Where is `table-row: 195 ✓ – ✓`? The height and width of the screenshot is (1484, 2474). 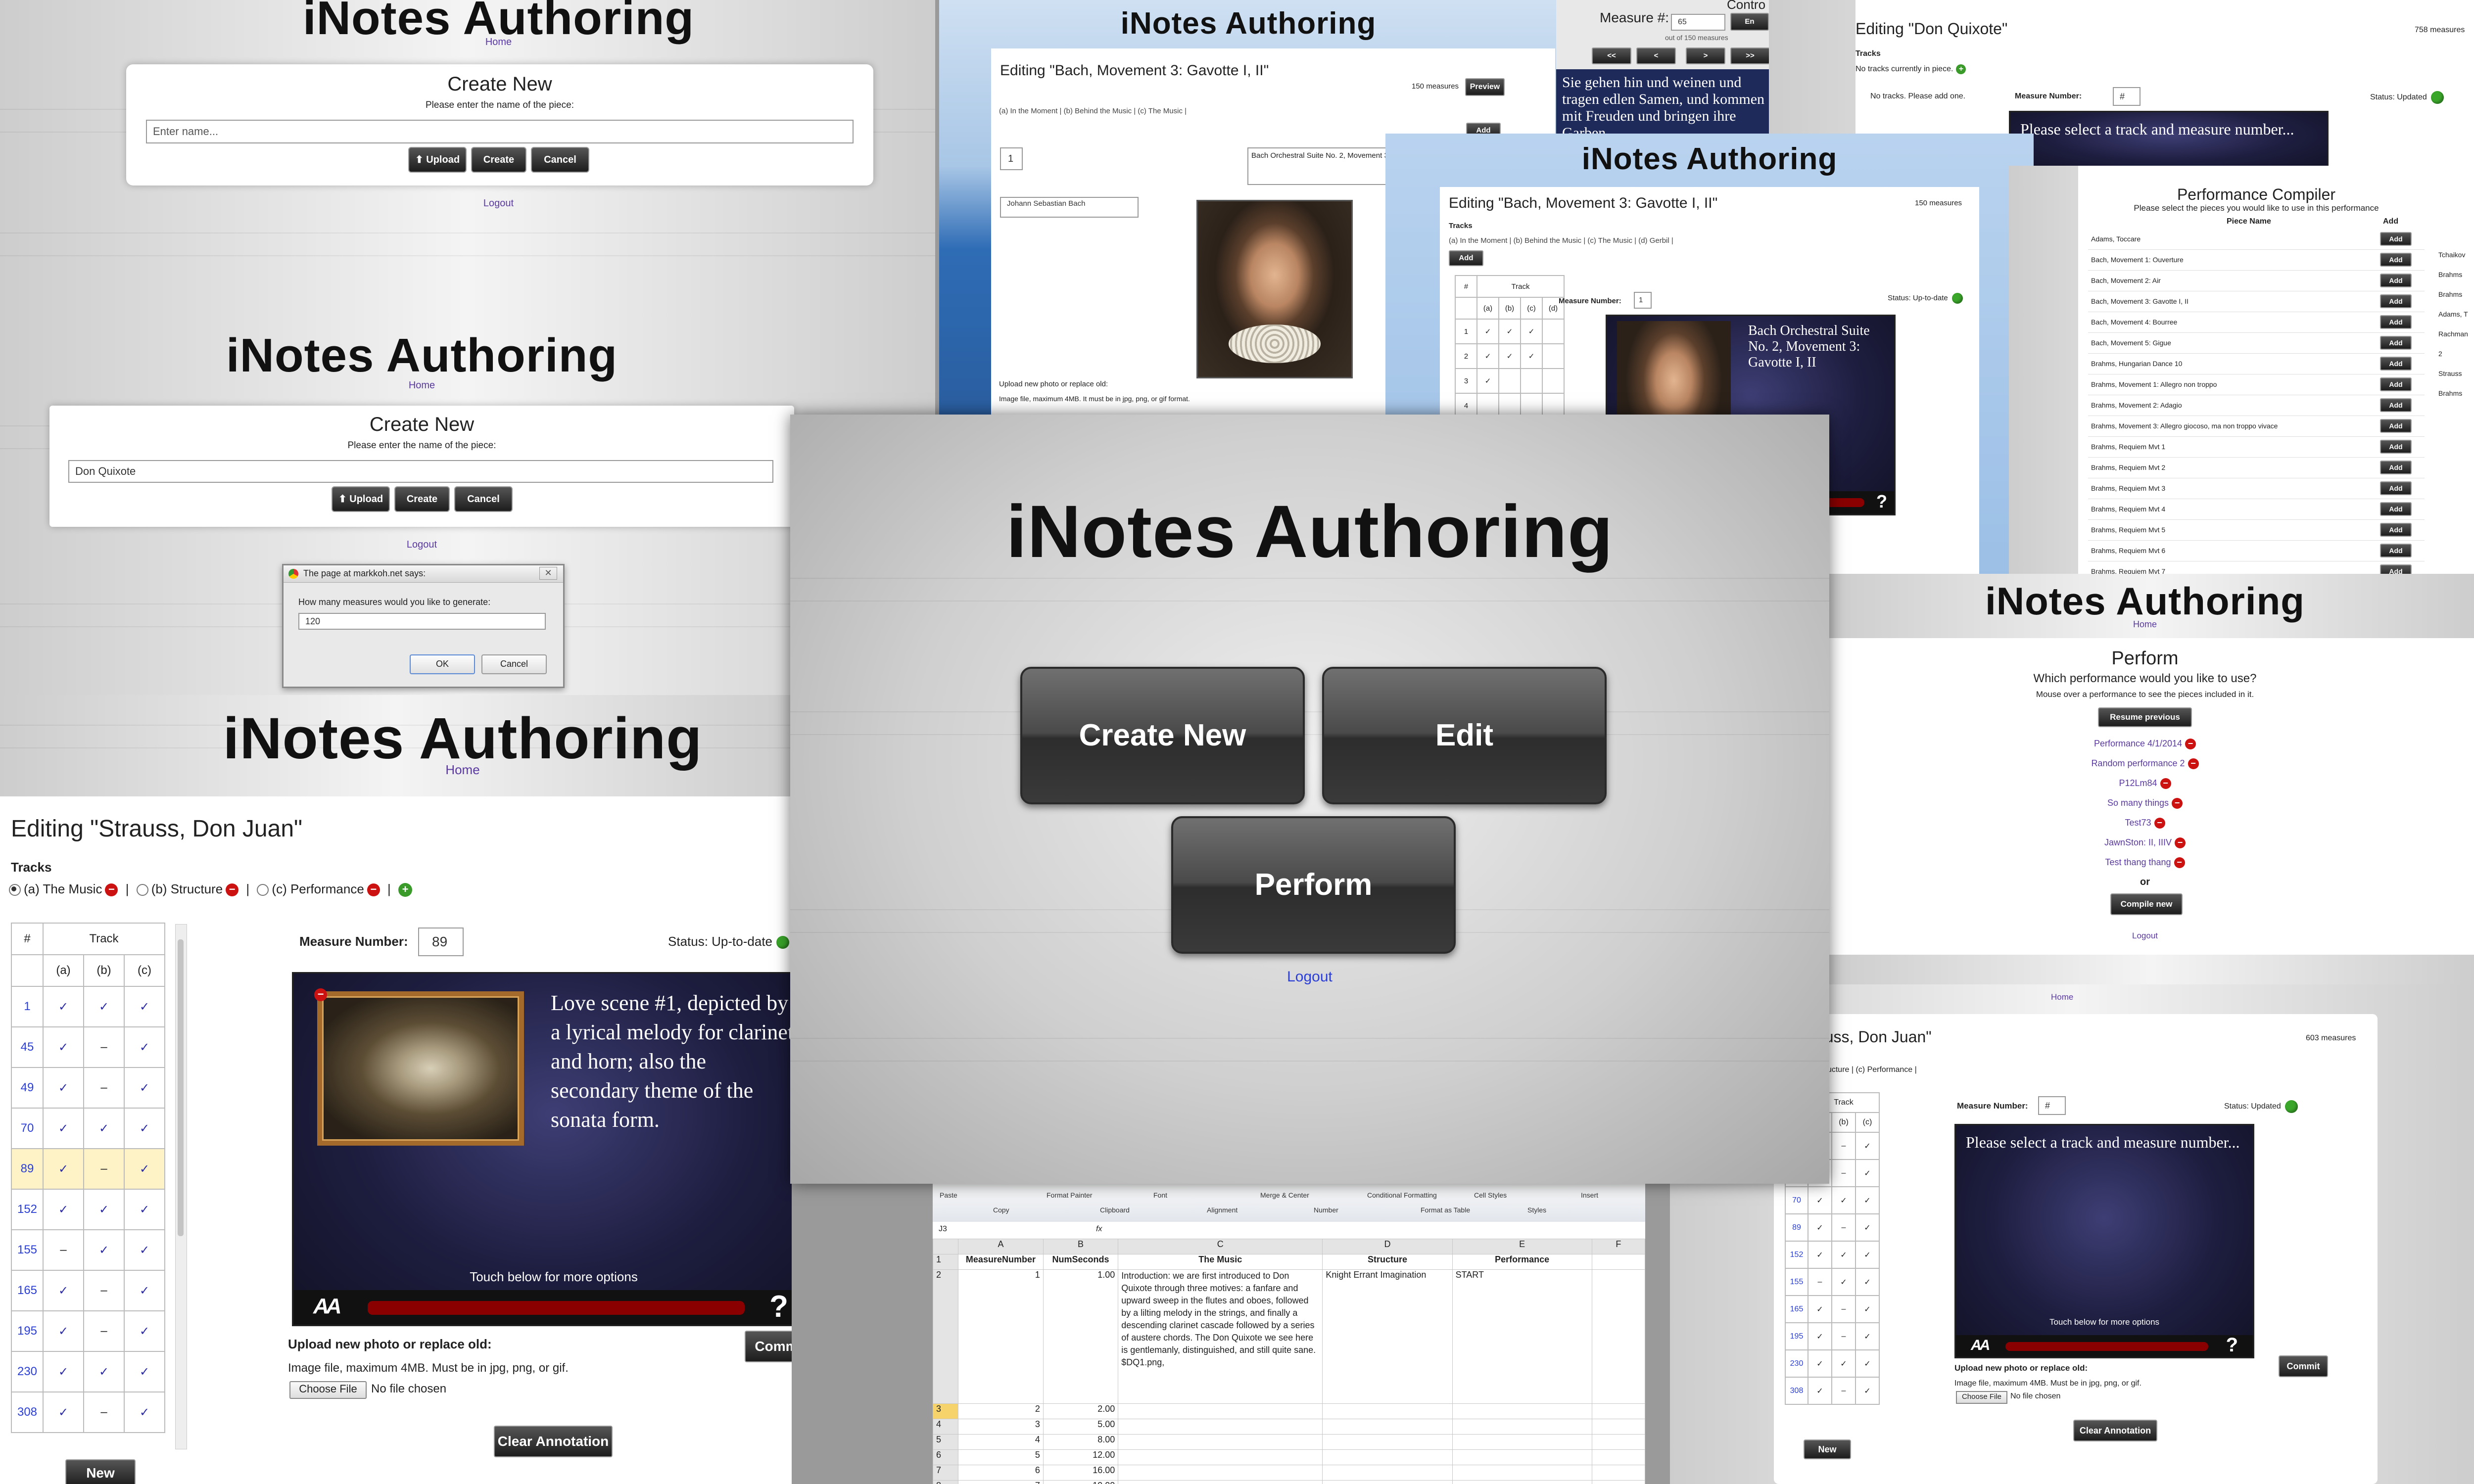
table-row: 195 ✓ – ✓ is located at coordinates (88, 1331).